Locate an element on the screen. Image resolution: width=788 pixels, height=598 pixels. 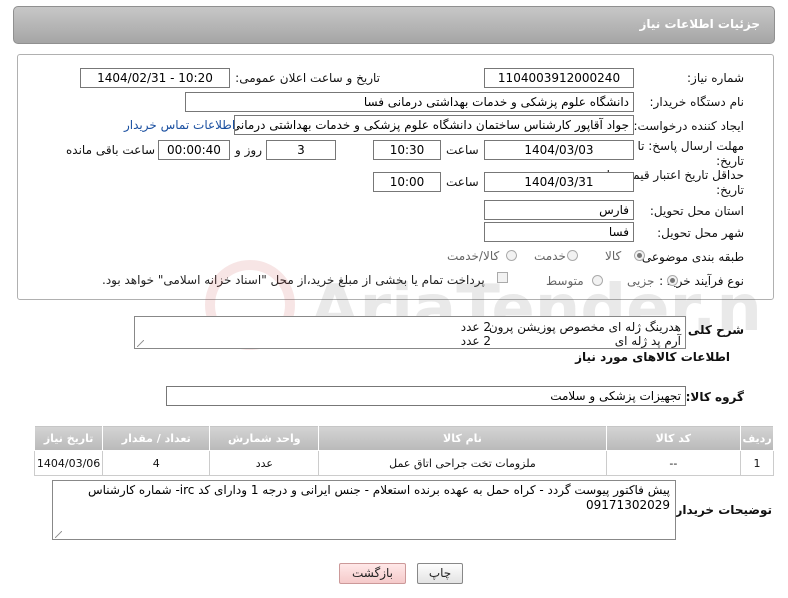
reply-deadline-time: 10:30 is located at coordinates (407, 150).